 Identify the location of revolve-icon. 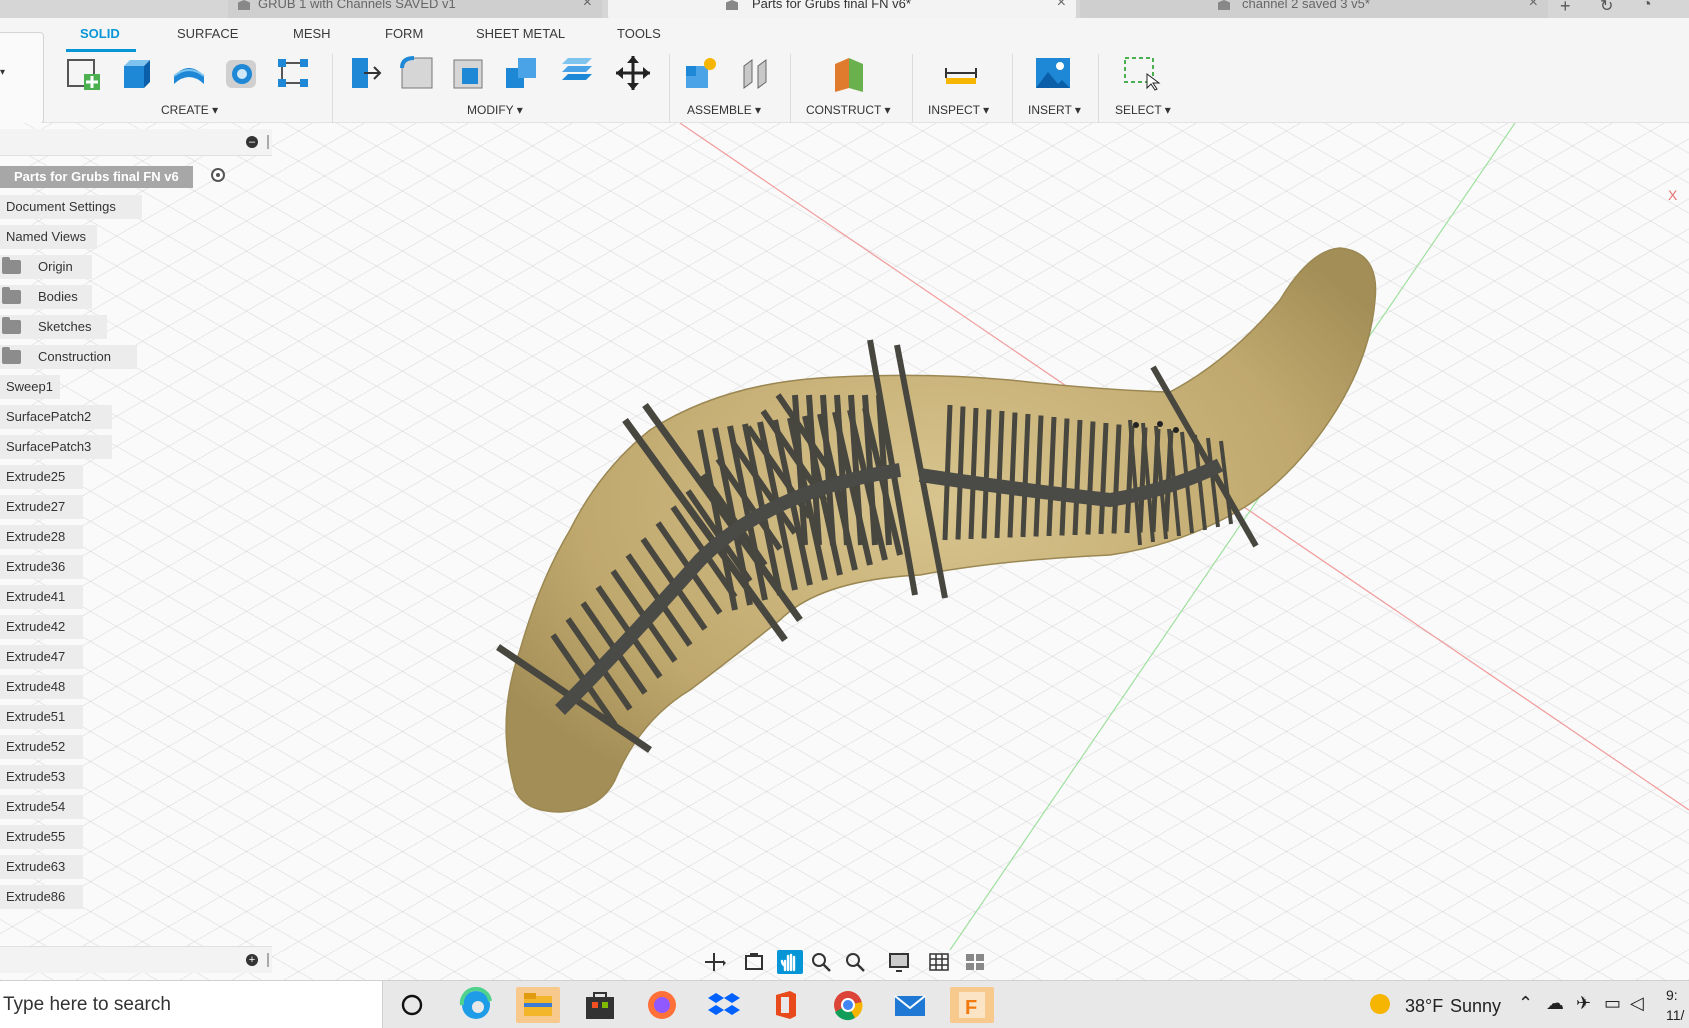
(189, 73).